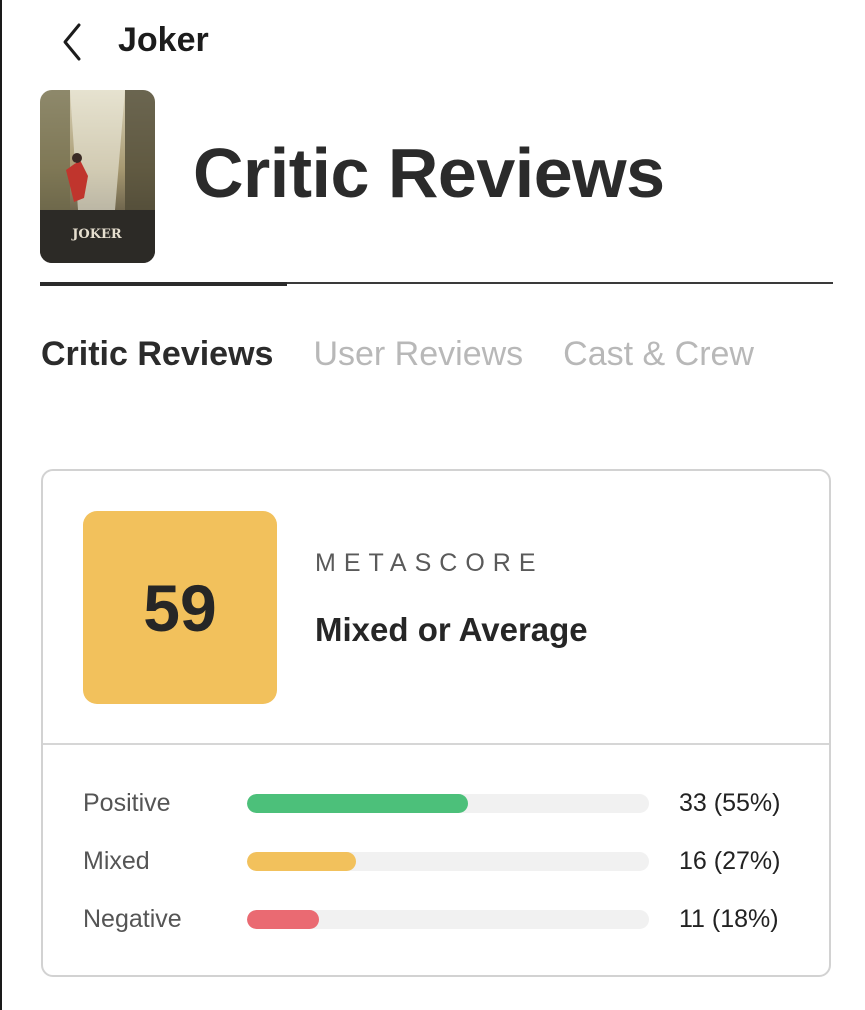  What do you see at coordinates (127, 803) in the screenshot?
I see `distribution-label: Positive` at bounding box center [127, 803].